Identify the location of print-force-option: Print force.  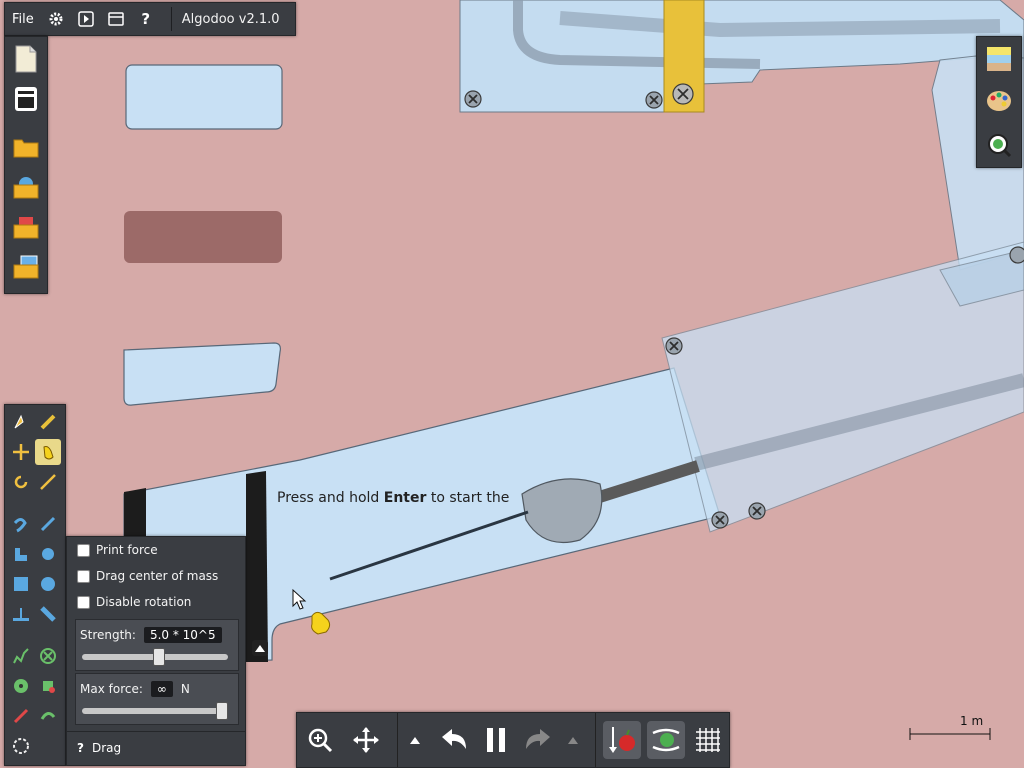
(117, 550).